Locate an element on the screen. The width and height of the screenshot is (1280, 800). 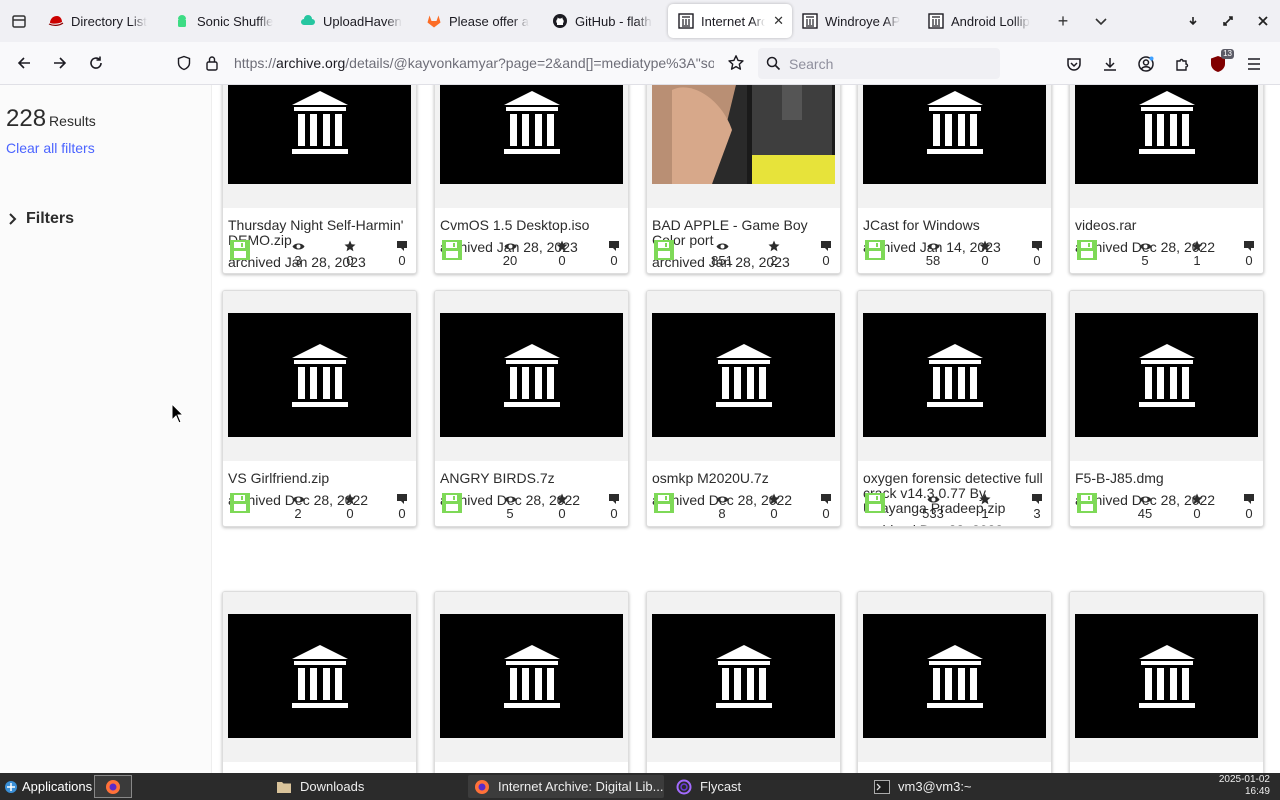
reload-button is located at coordinates (96, 63).